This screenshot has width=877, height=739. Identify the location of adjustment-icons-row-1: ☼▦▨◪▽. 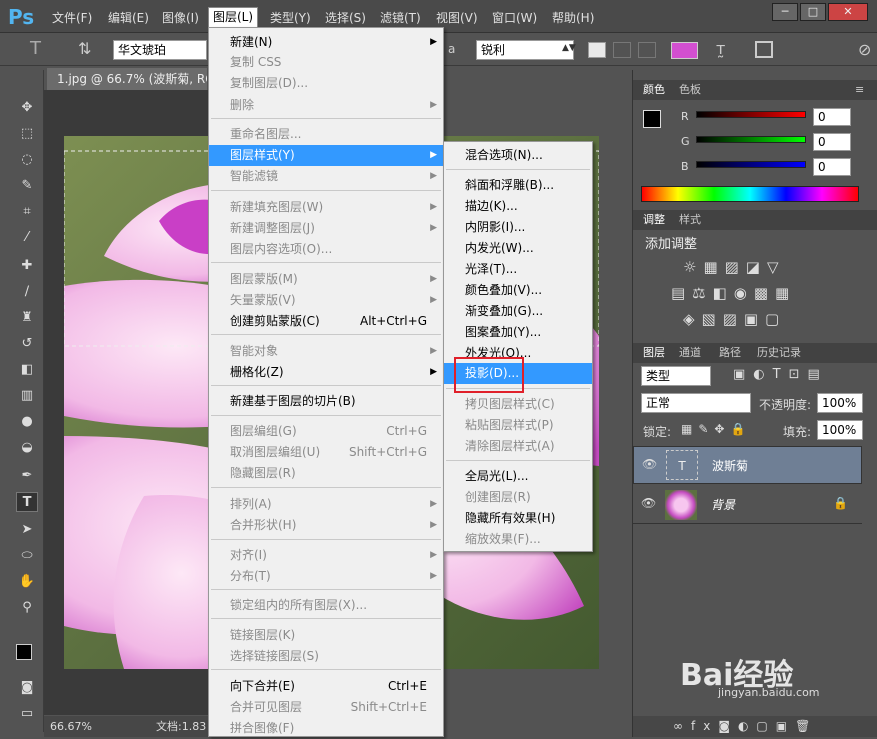
(734, 267).